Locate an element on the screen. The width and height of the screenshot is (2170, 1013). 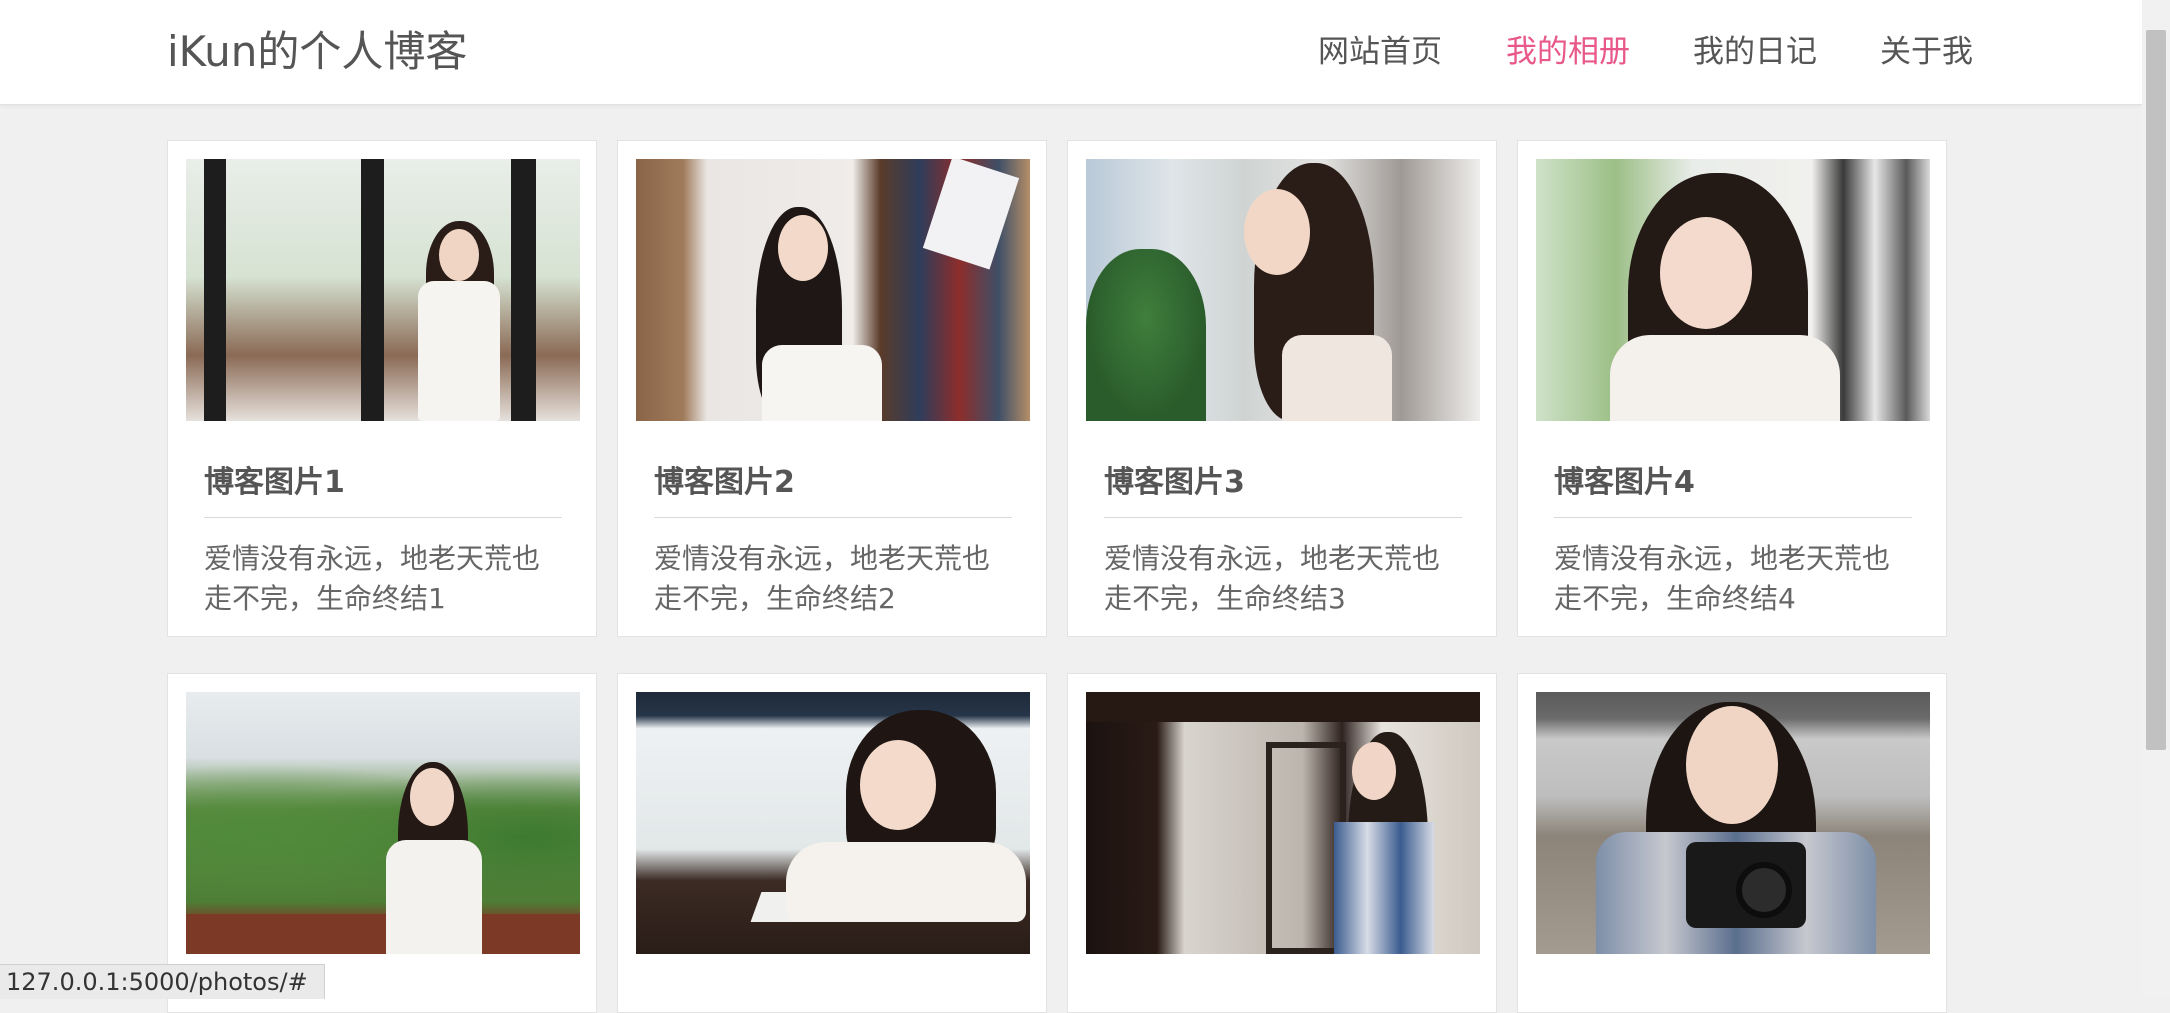
top-navbar: iKun的个人博客 网站首页 我的相册 我的日记 关于我 is located at coordinates (1071, 52).